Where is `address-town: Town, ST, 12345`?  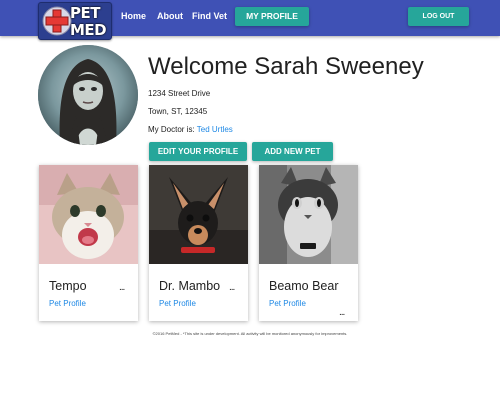
address-town: Town, ST, 12345 is located at coordinates (178, 111).